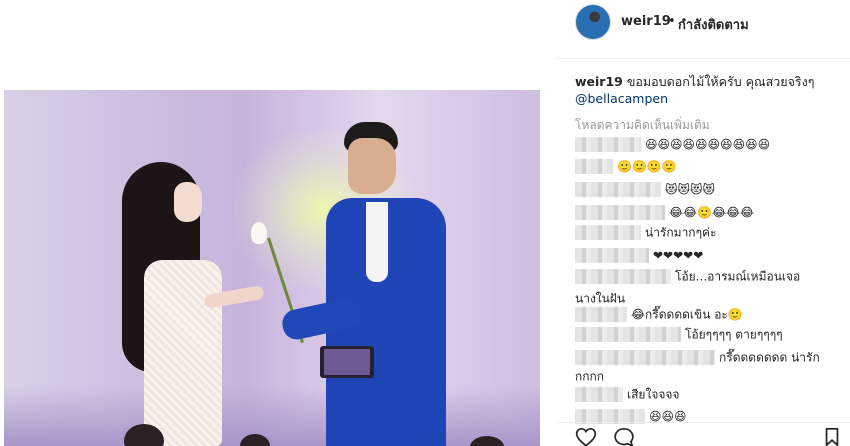  I want to click on woman-dress, so click(183, 353).